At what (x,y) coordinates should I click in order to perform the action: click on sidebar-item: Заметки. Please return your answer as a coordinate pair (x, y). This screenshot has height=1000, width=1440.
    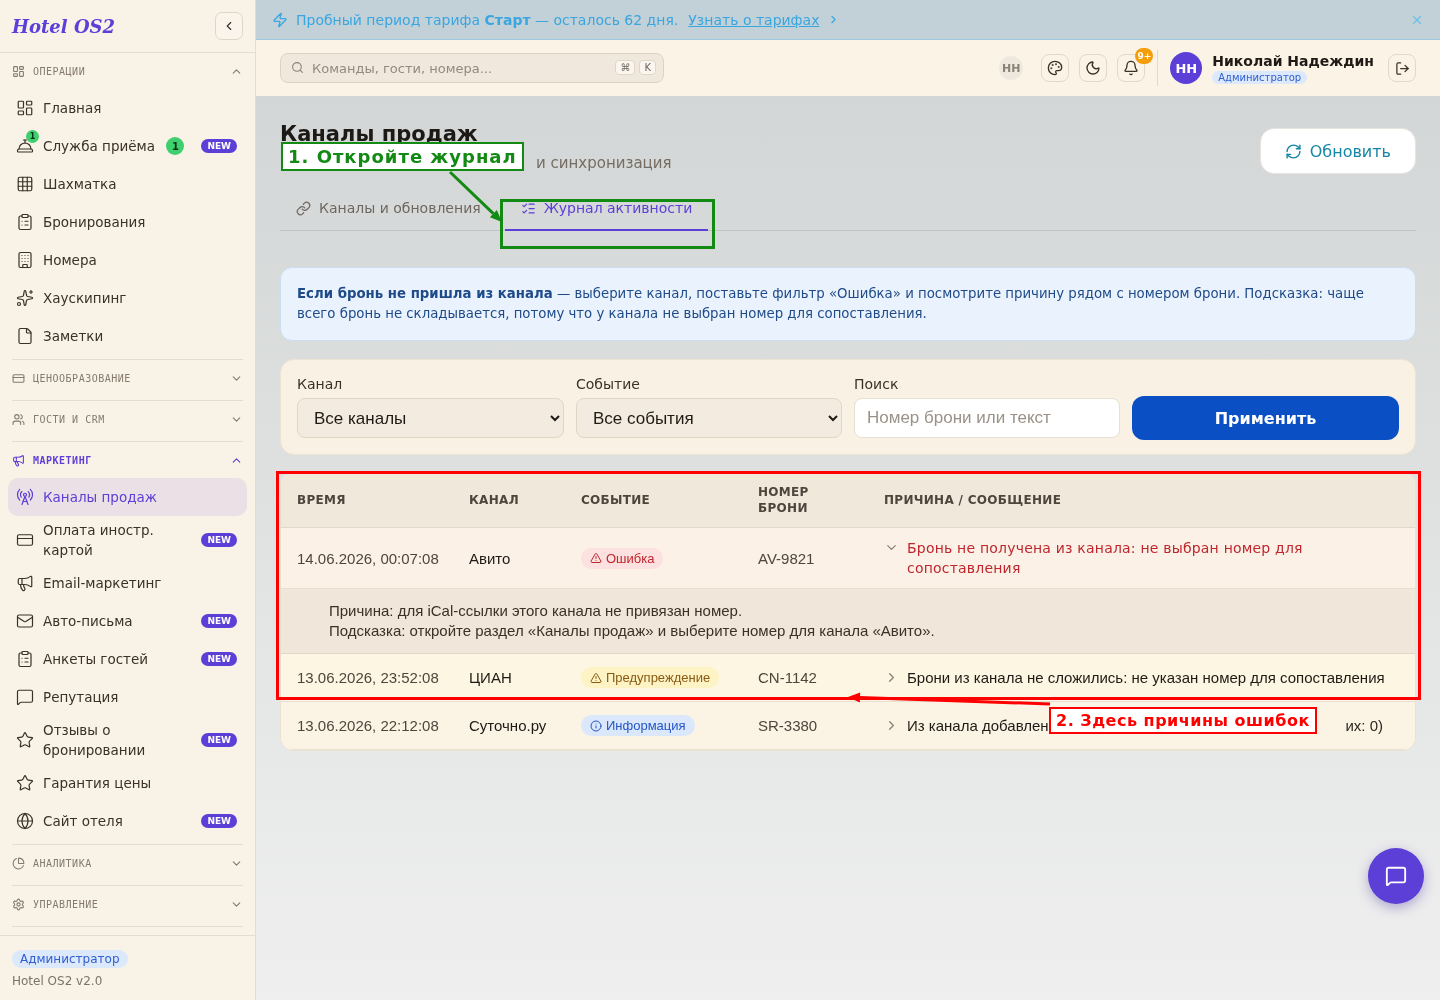
    Looking at the image, I should click on (127, 336).